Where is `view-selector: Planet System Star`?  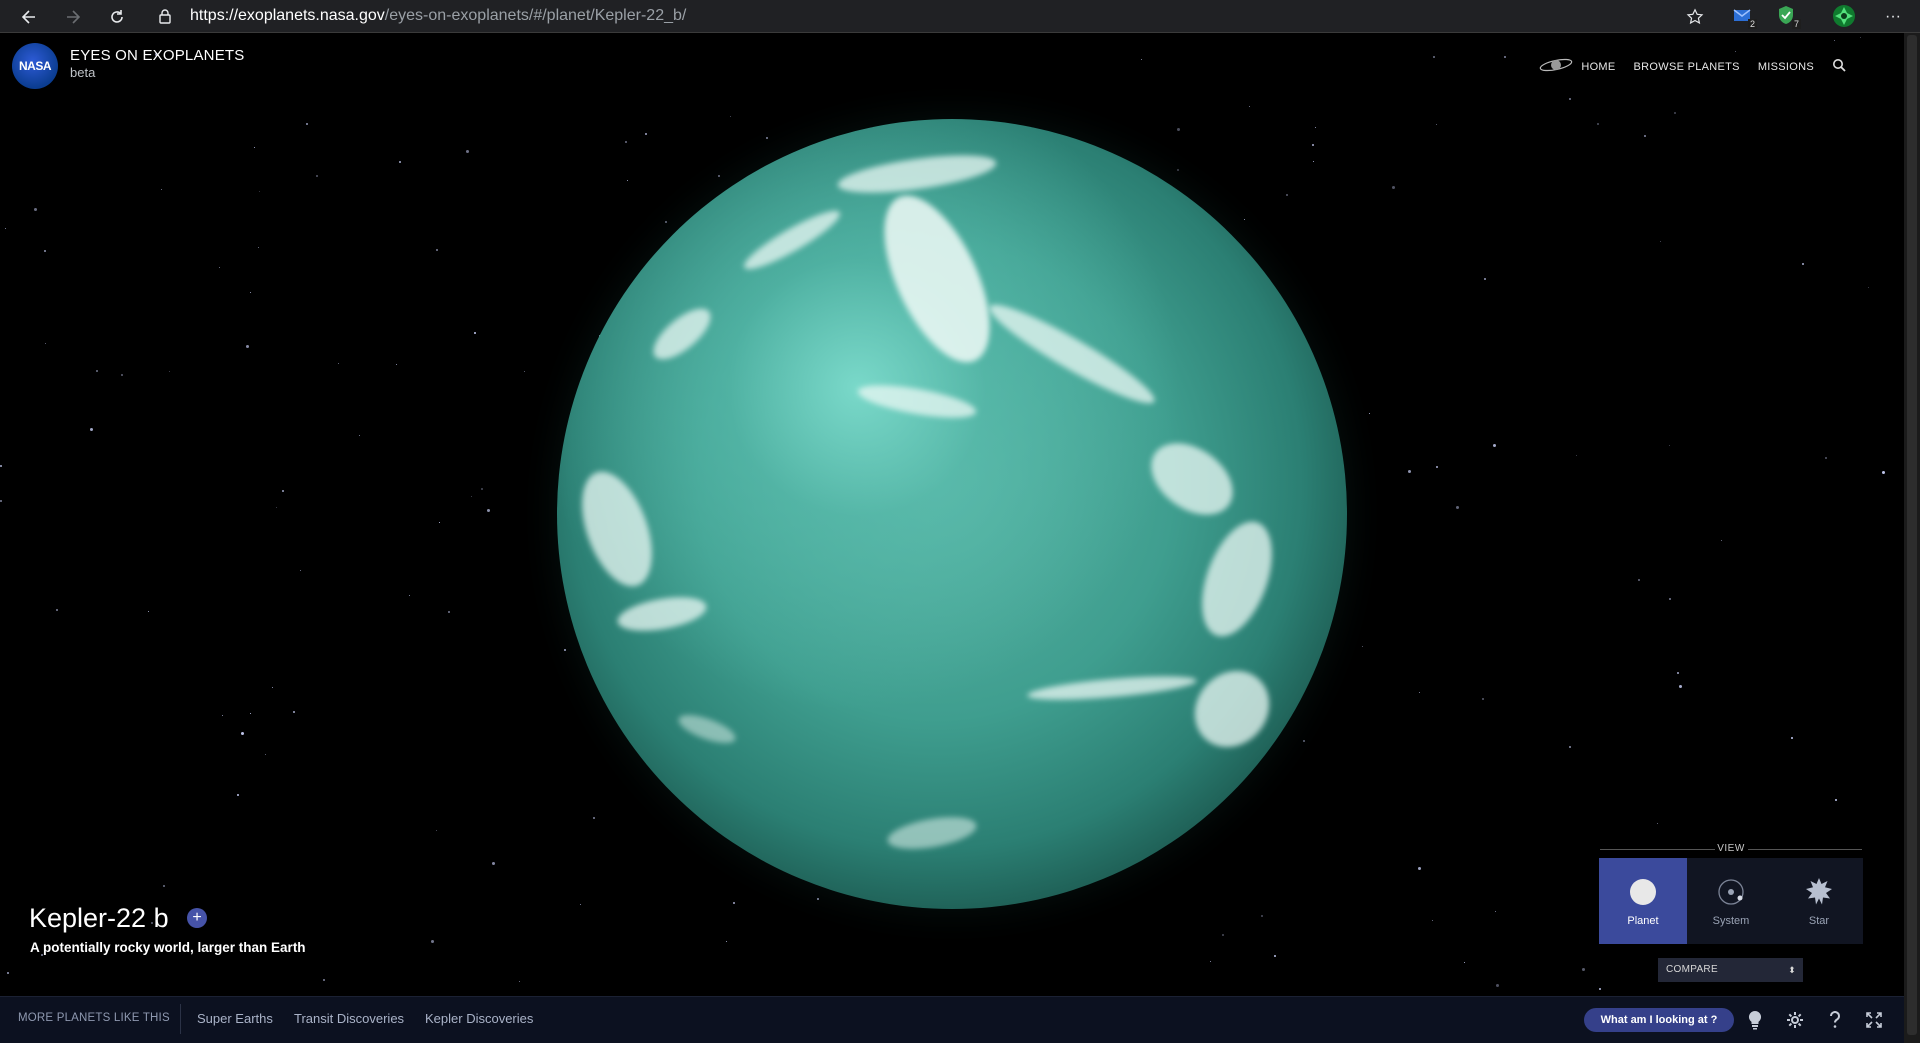
view-selector: Planet System Star is located at coordinates (1731, 901).